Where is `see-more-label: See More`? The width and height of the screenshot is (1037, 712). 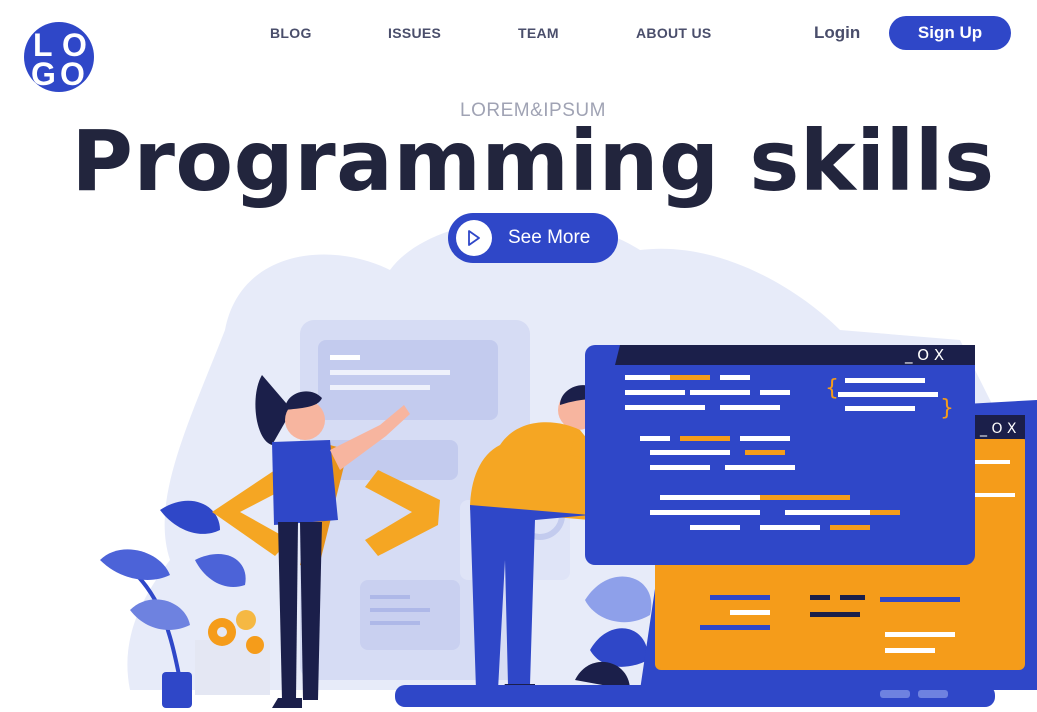 see-more-label: See More is located at coordinates (549, 237).